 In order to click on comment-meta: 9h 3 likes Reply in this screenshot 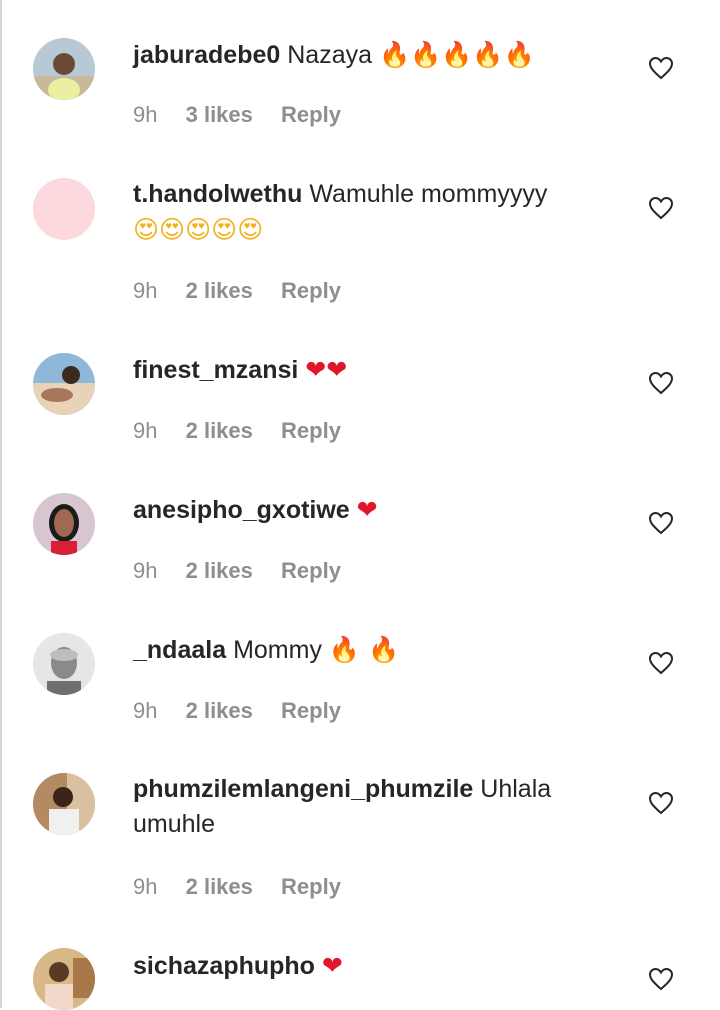, I will do `click(237, 115)`.